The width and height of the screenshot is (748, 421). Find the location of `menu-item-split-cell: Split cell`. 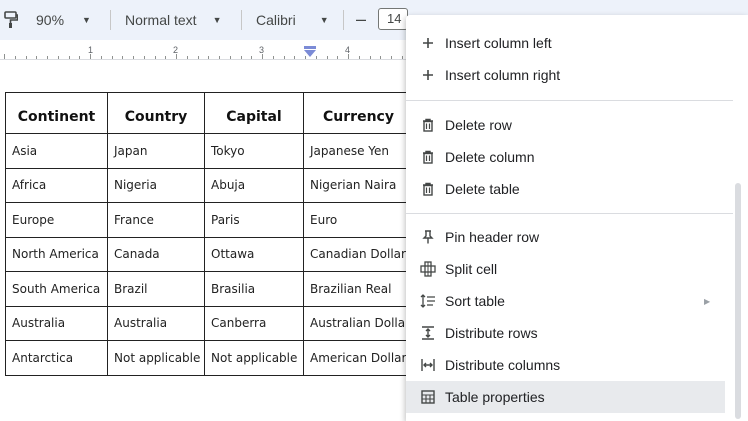

menu-item-split-cell: Split cell is located at coordinates (571, 269).